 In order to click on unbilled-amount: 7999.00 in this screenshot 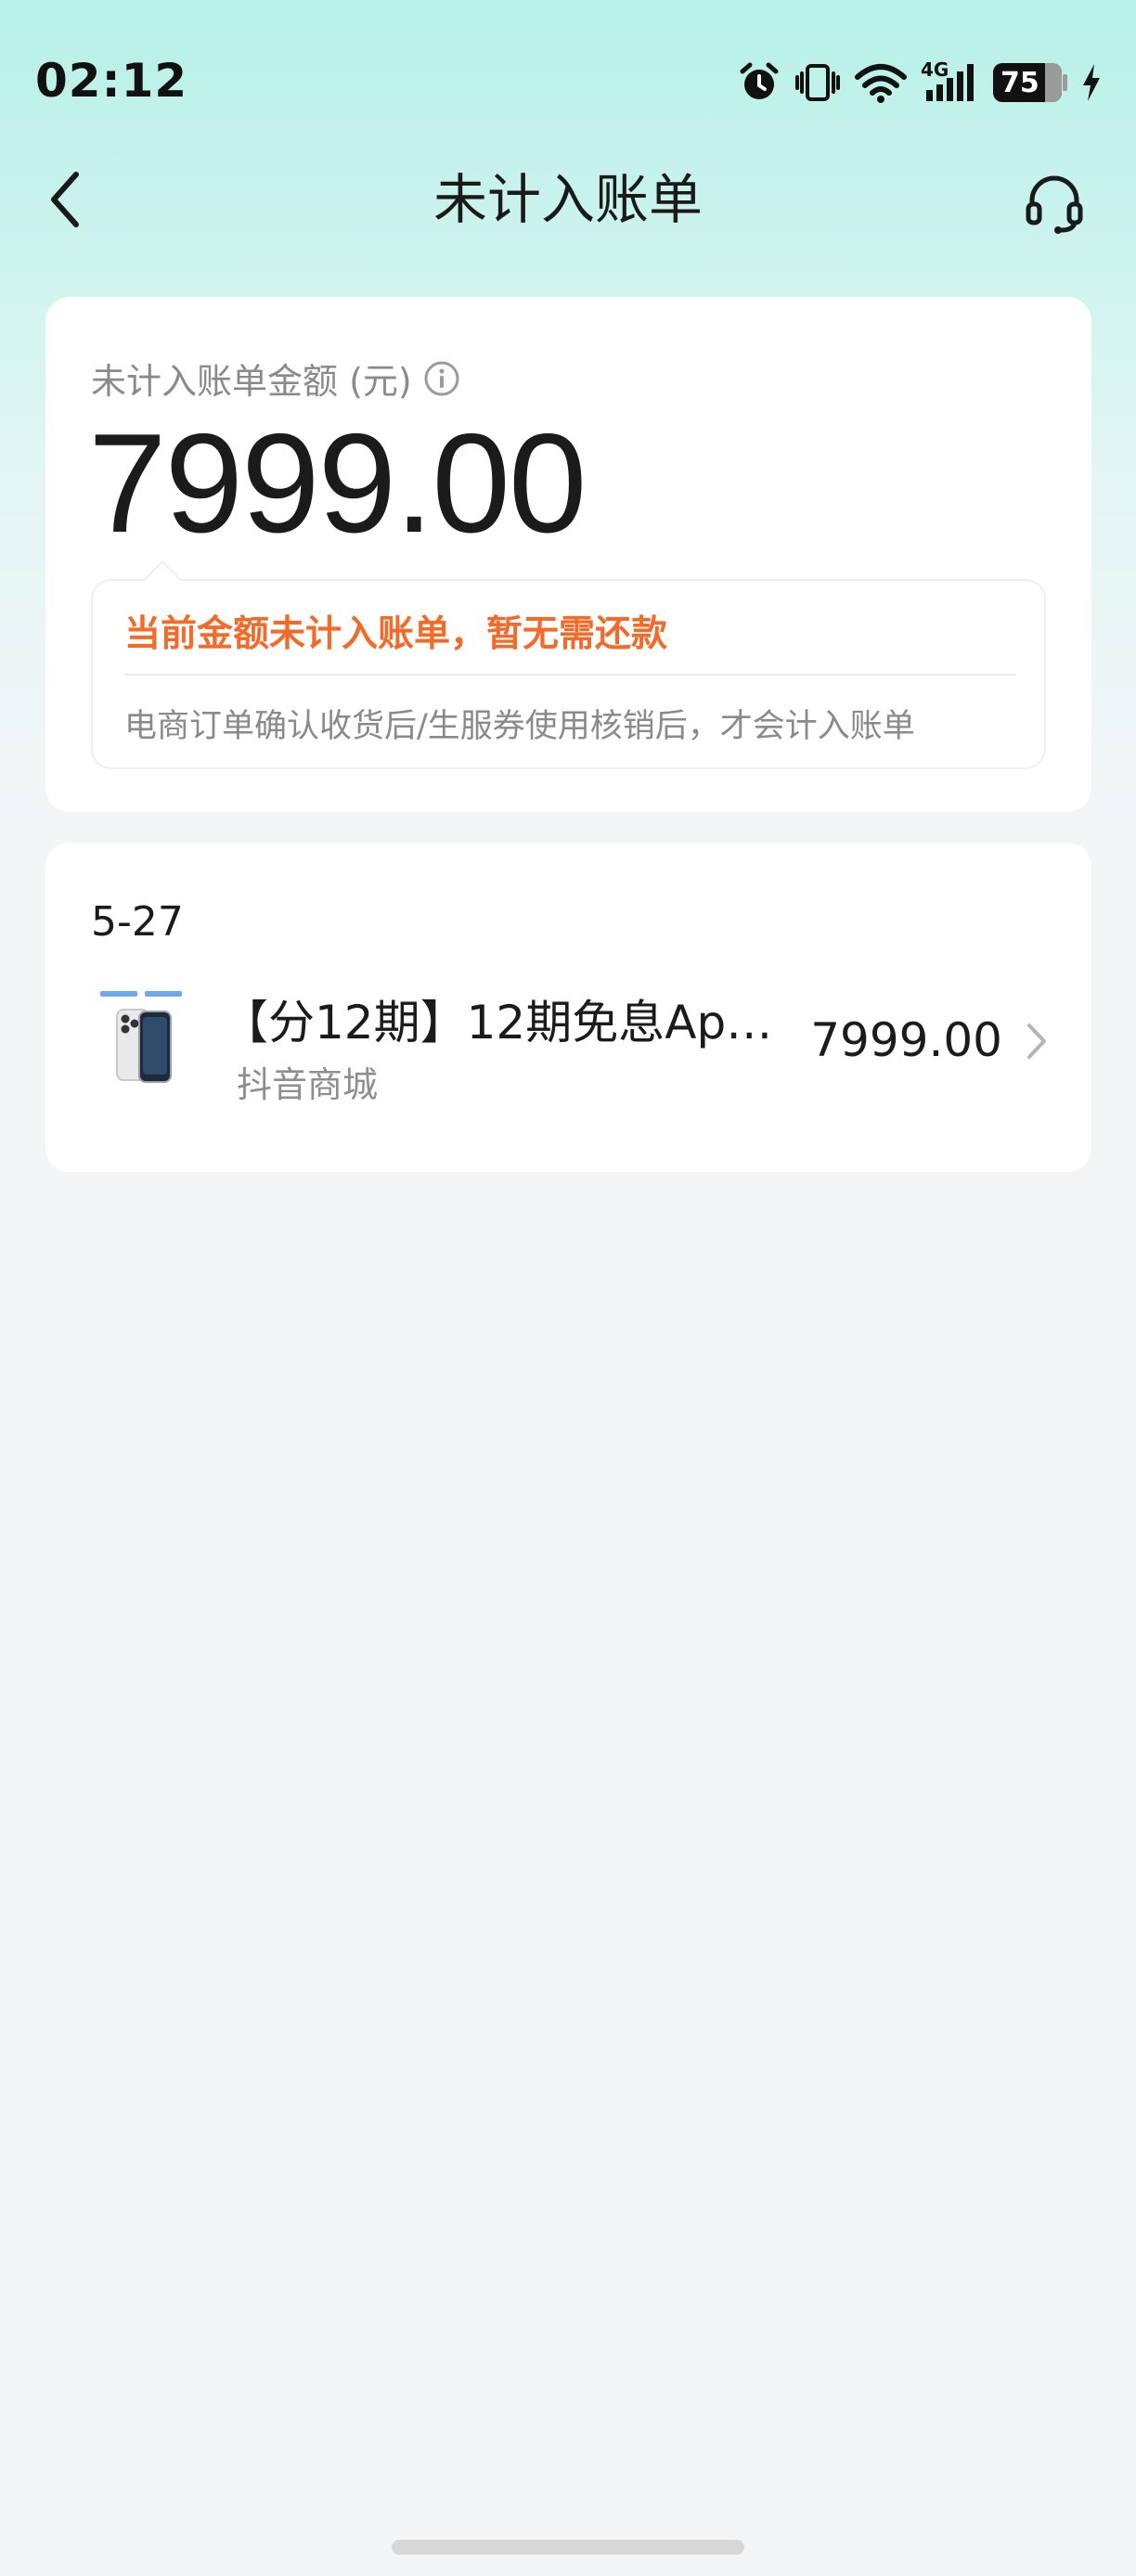, I will do `click(337, 483)`.